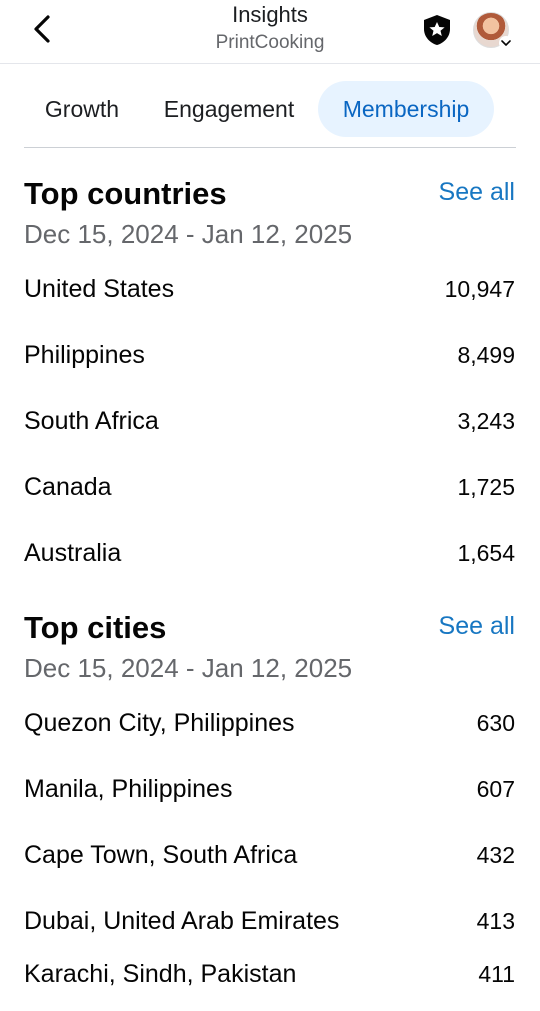  What do you see at coordinates (270, 289) in the screenshot?
I see `list-item: United States 10,947` at bounding box center [270, 289].